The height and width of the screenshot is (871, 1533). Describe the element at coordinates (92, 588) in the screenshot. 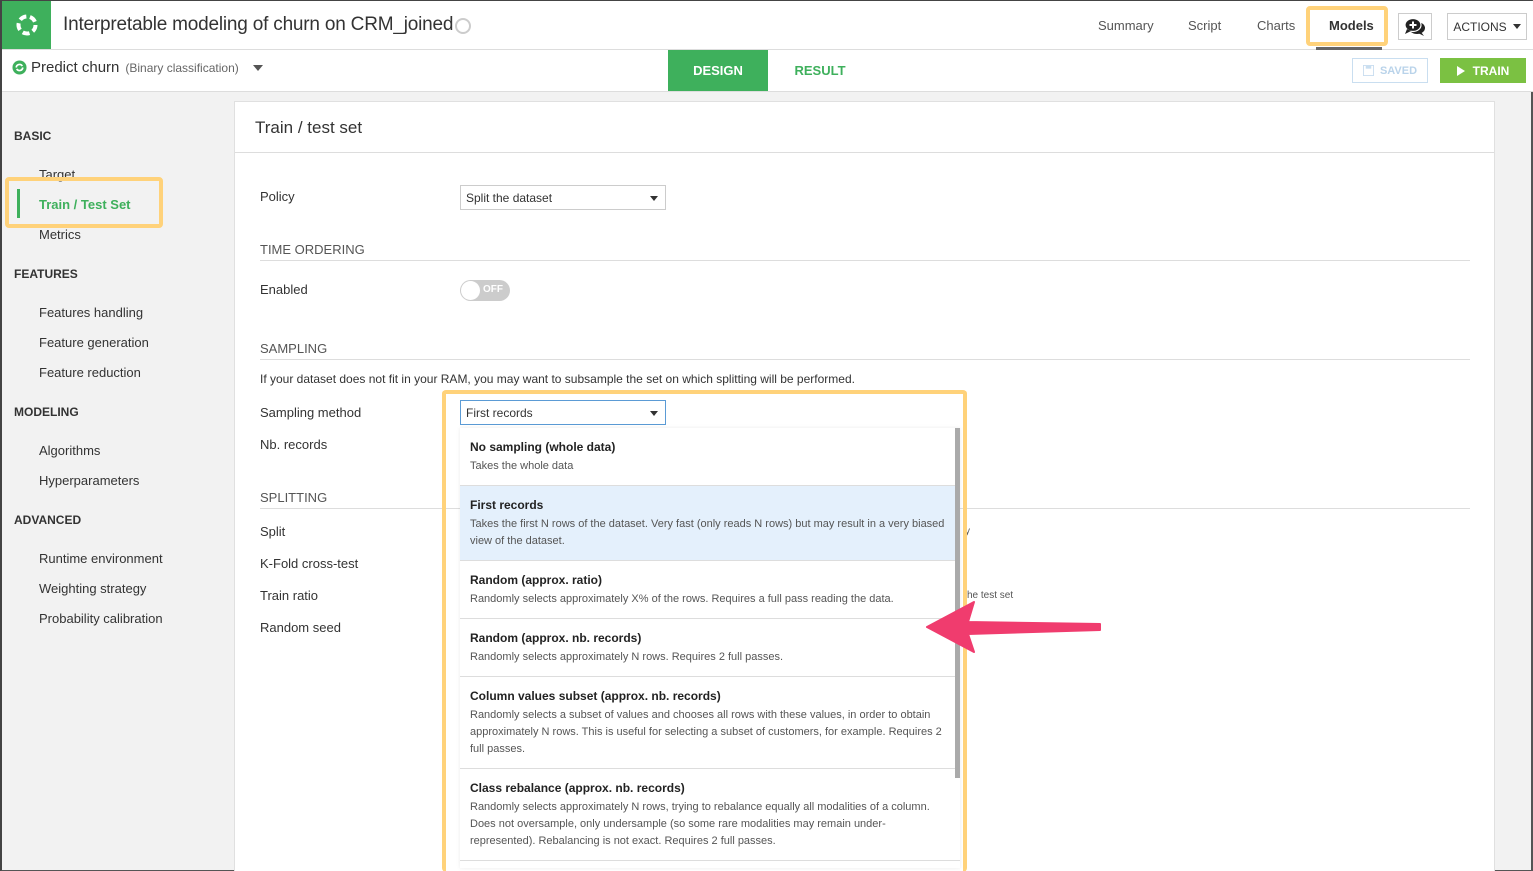

I see `sidebar-item-weighting-strategy: Weighting strategy` at that location.